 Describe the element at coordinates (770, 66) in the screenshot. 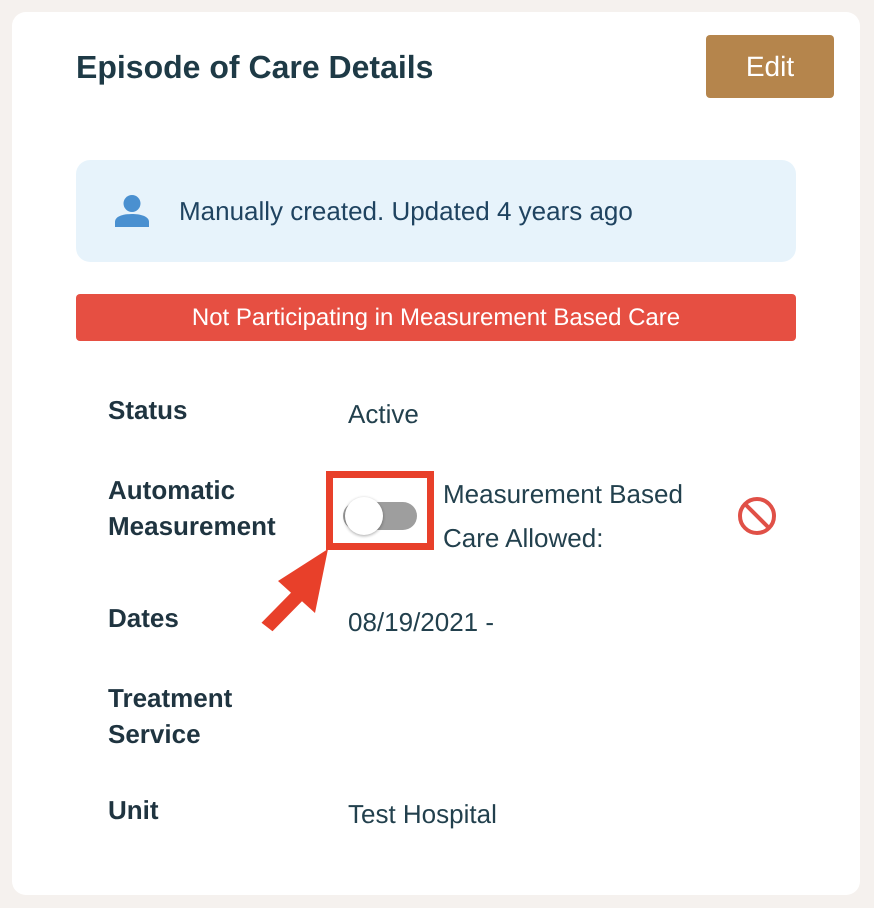

I see `edit-button: Edit` at that location.